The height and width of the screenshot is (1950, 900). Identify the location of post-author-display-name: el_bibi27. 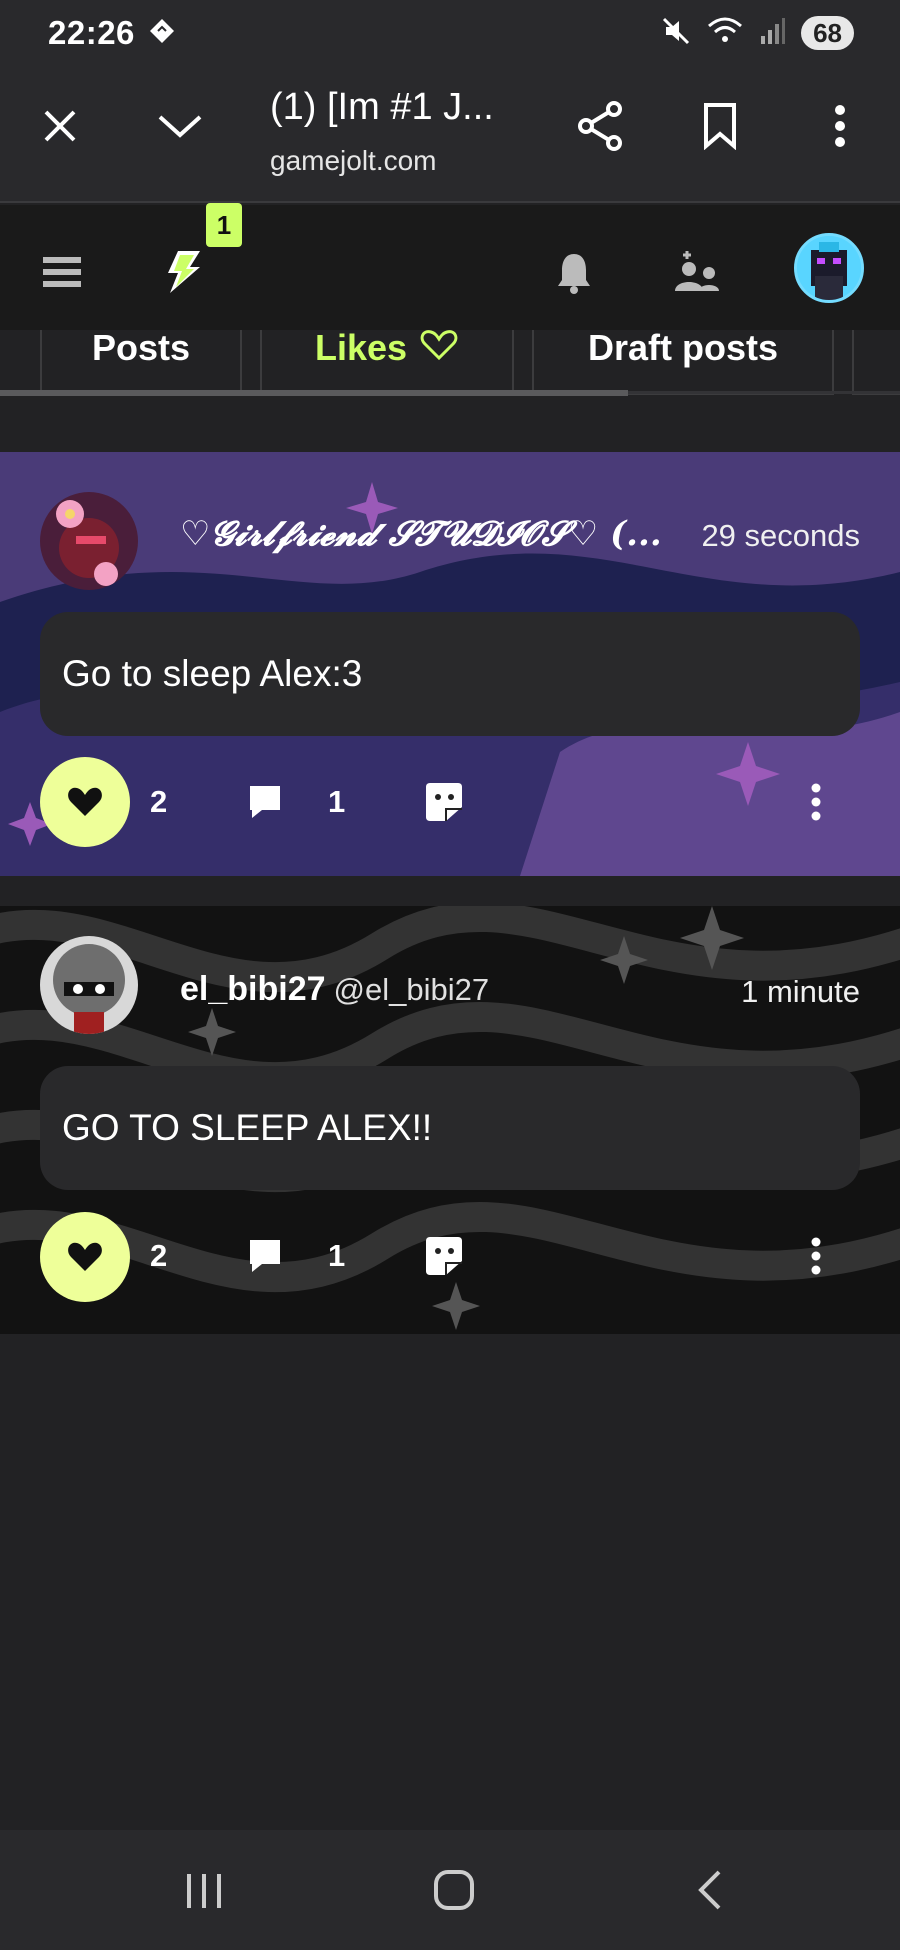
(253, 989).